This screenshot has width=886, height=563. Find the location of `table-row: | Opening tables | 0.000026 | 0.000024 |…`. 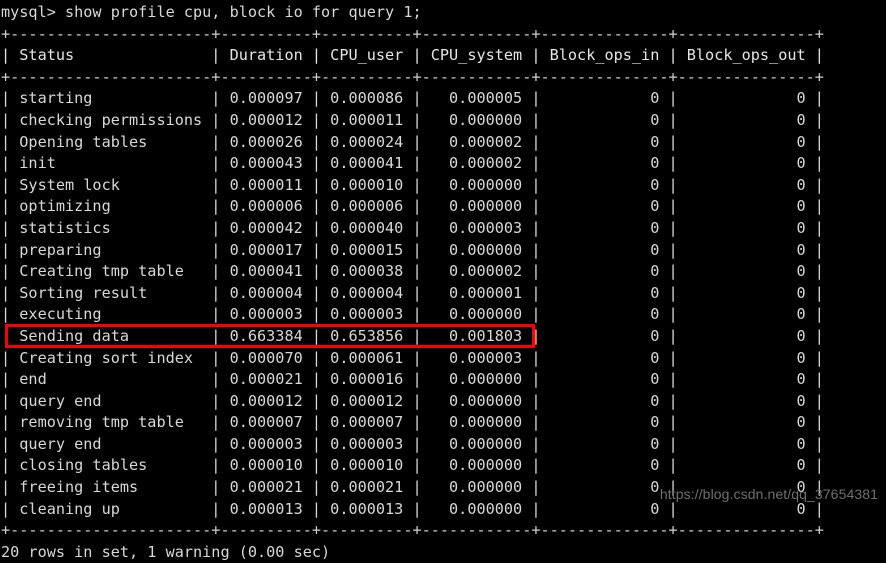

table-row: | Opening tables | 0.000026 | 0.000024 |… is located at coordinates (412, 141).